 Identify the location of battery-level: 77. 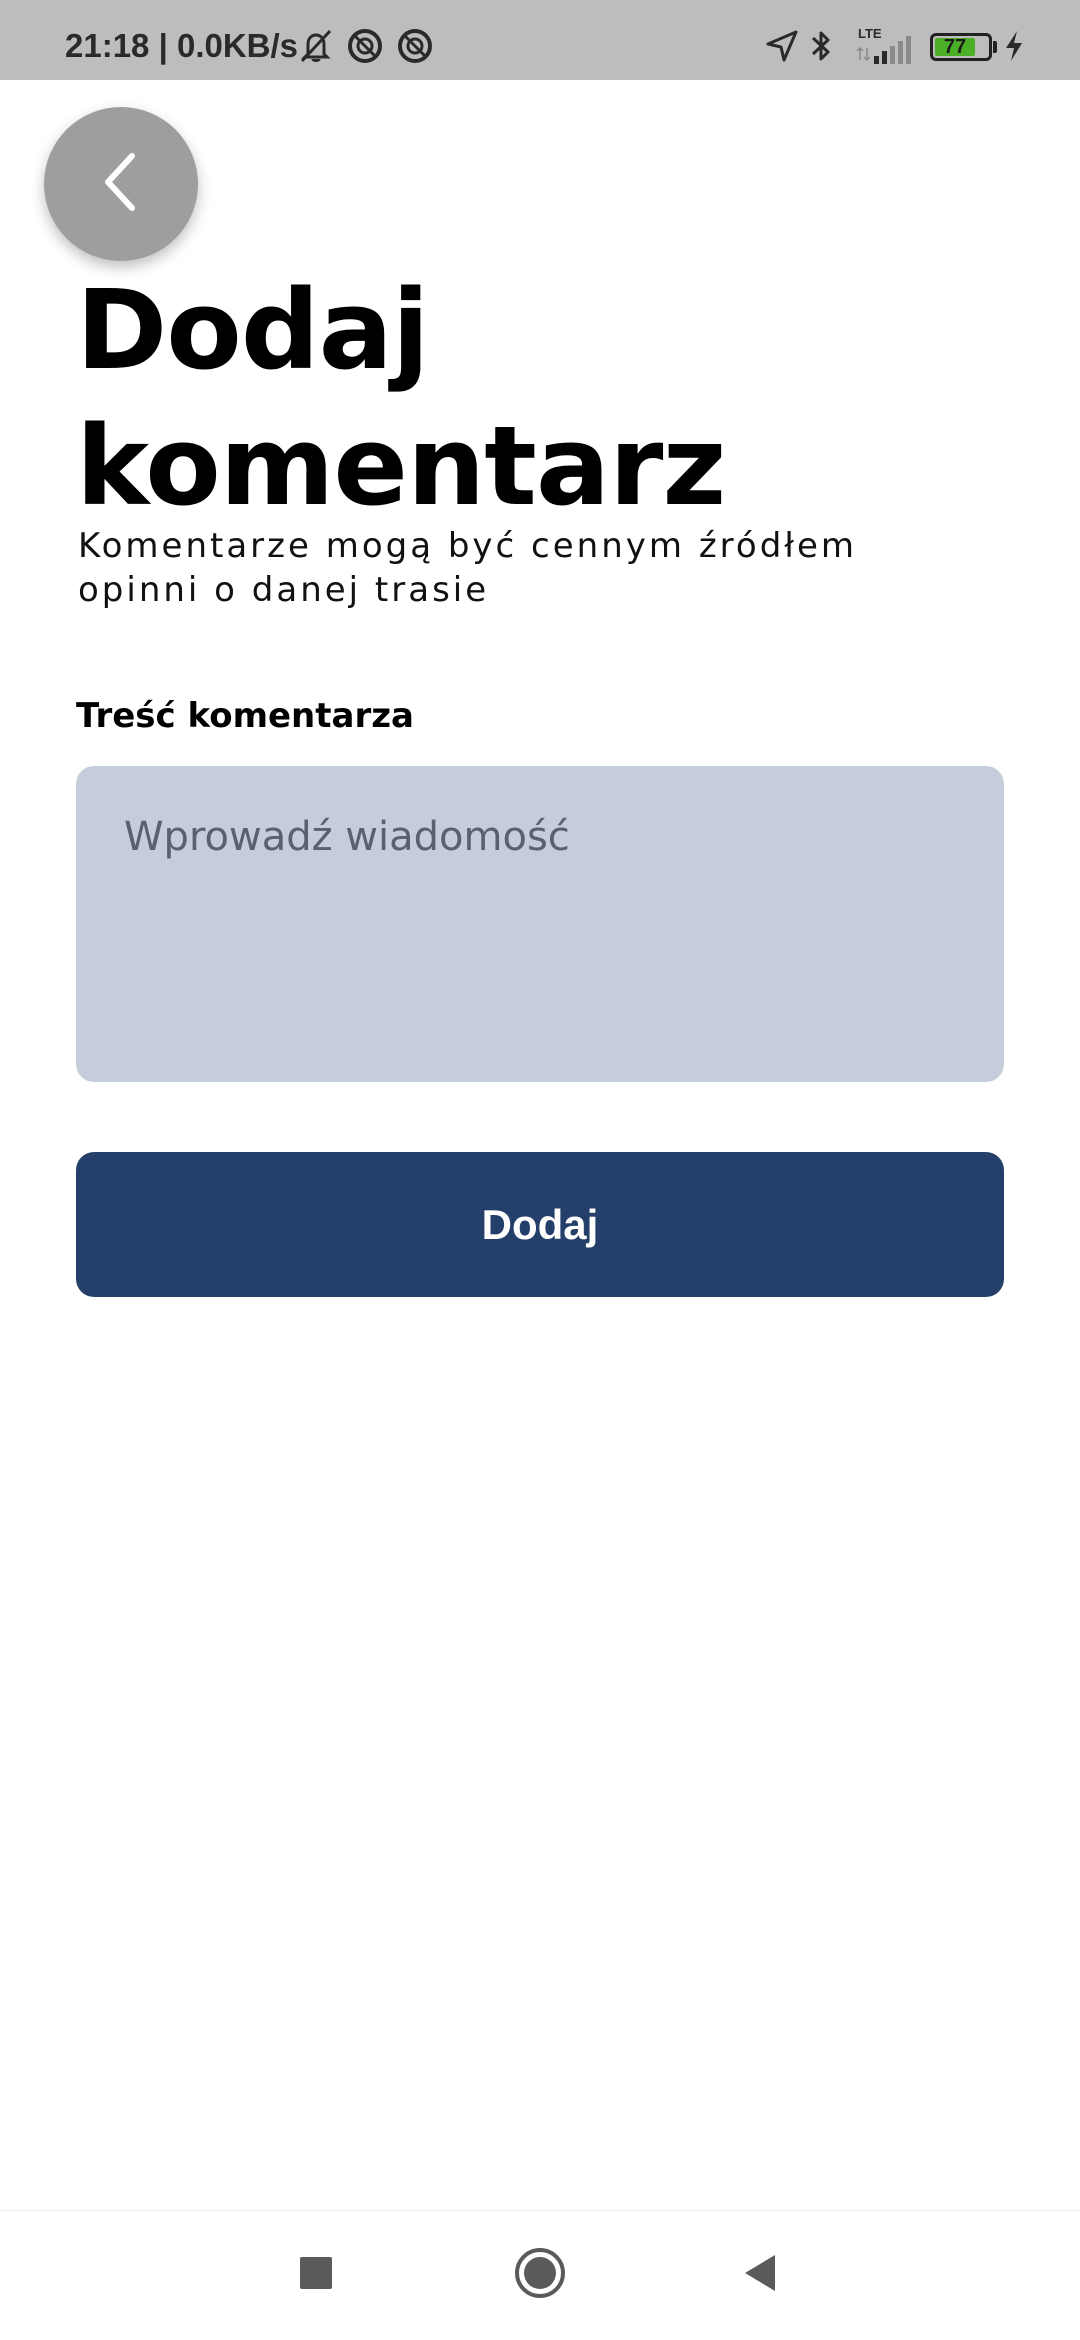
(955, 47).